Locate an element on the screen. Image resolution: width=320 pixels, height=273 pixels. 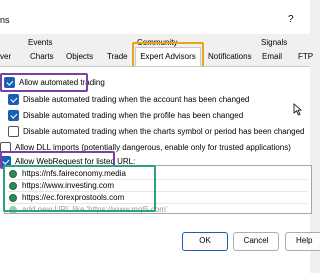
tab-server: ver is located at coordinates (5, 57).